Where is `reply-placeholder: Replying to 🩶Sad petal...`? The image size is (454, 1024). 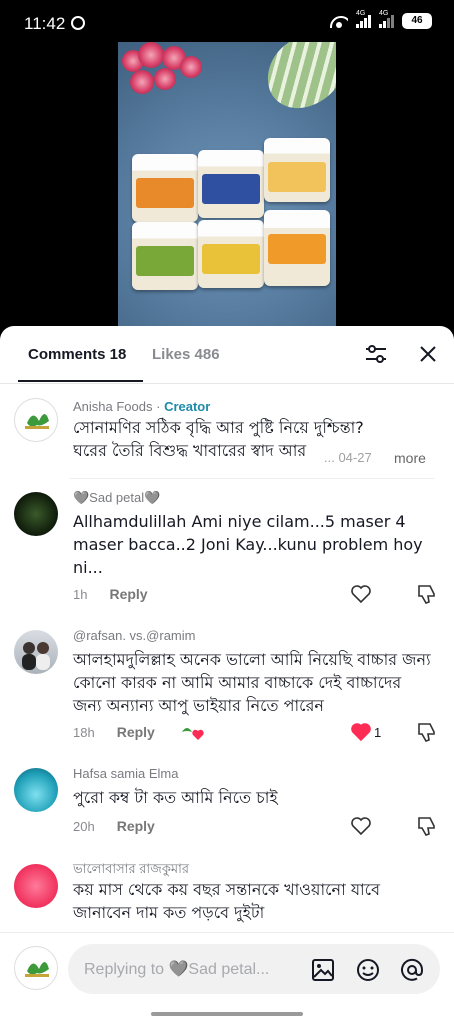
reply-placeholder: Replying to 🩶Sad petal... is located at coordinates (177, 969).